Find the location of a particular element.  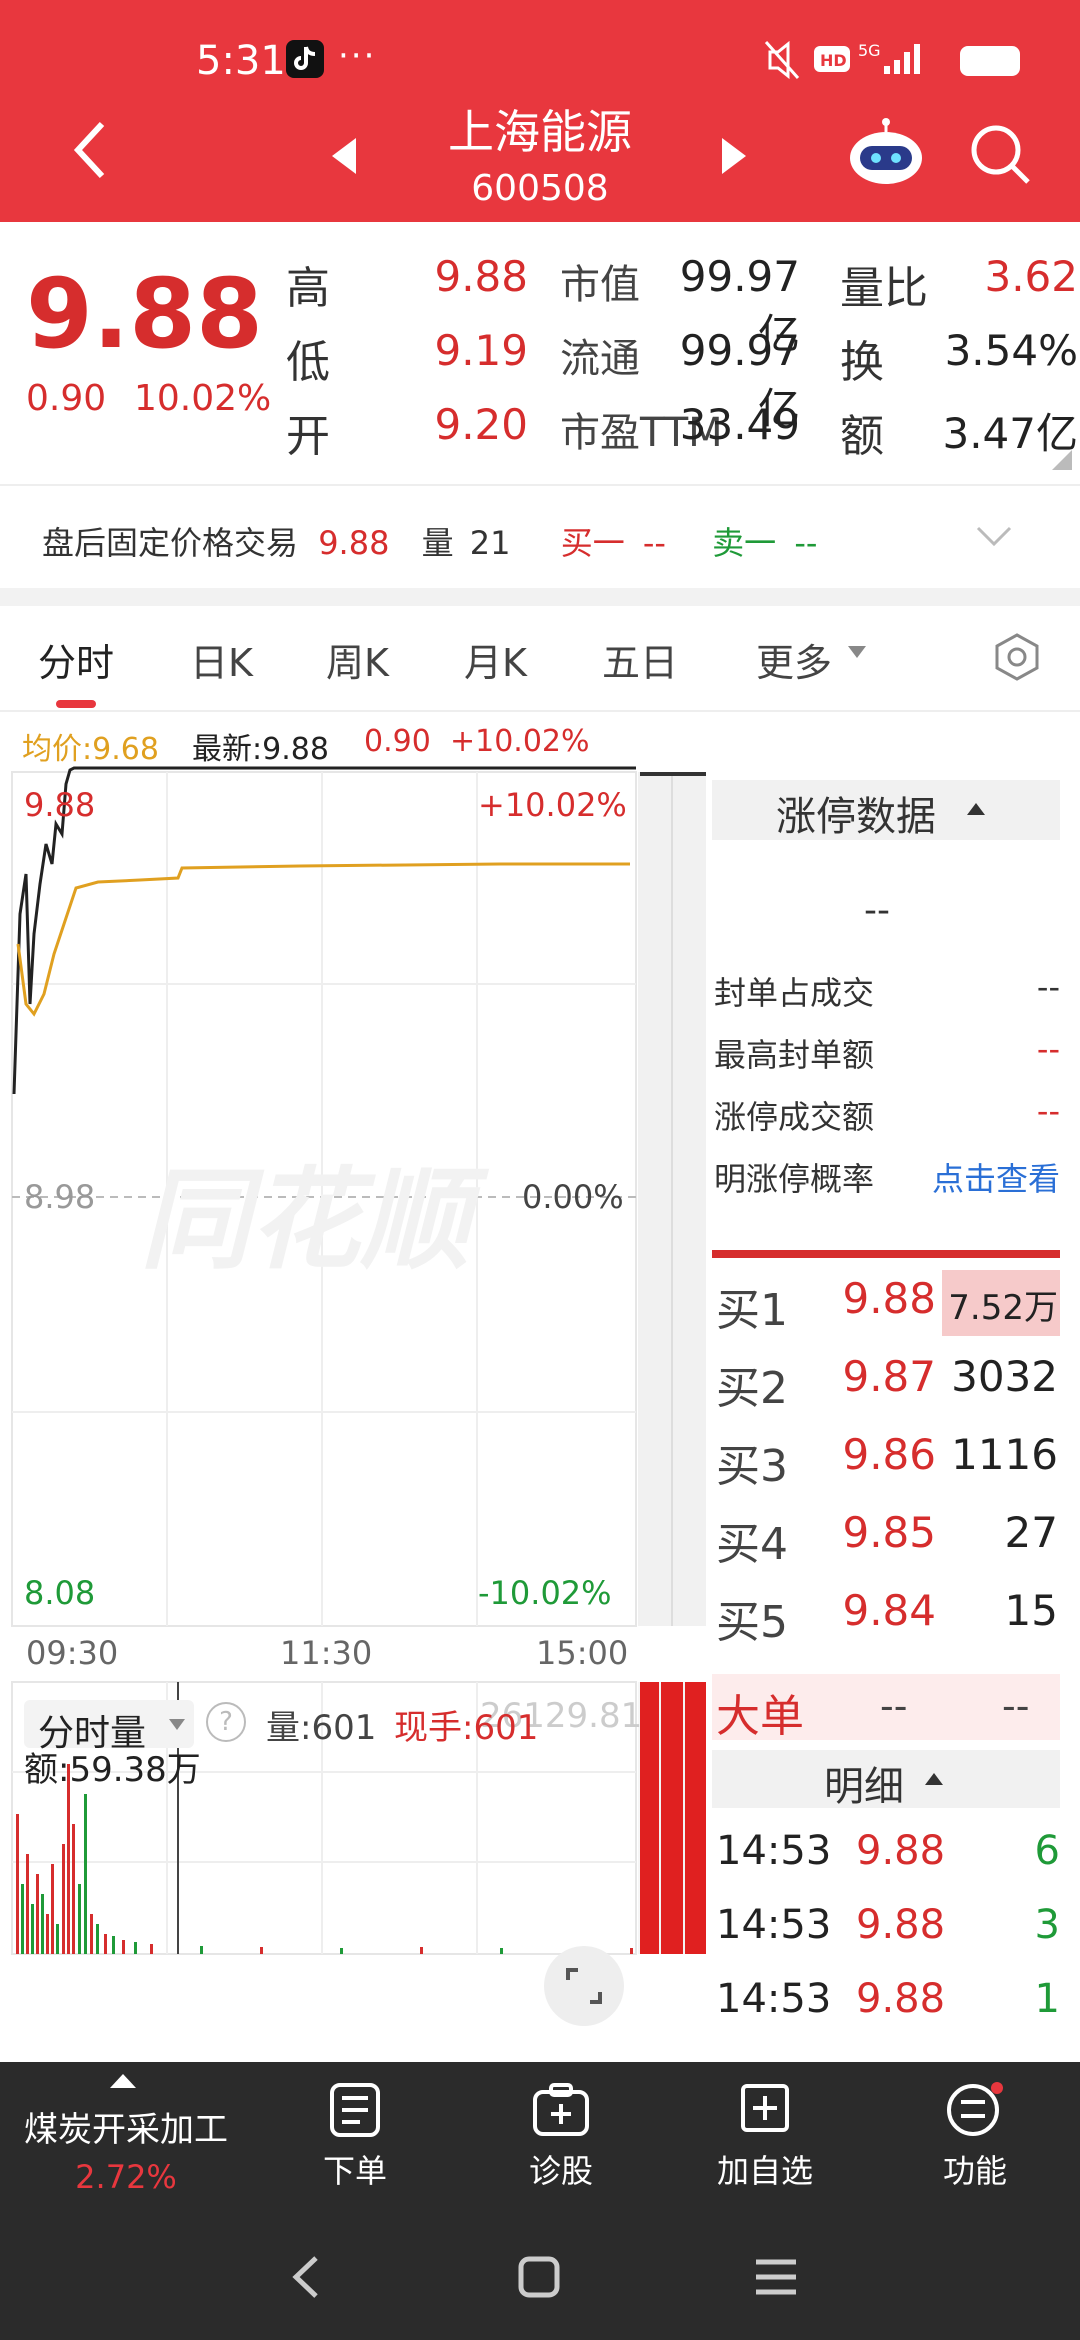

functions-label: 功能 is located at coordinates (974, 2171).